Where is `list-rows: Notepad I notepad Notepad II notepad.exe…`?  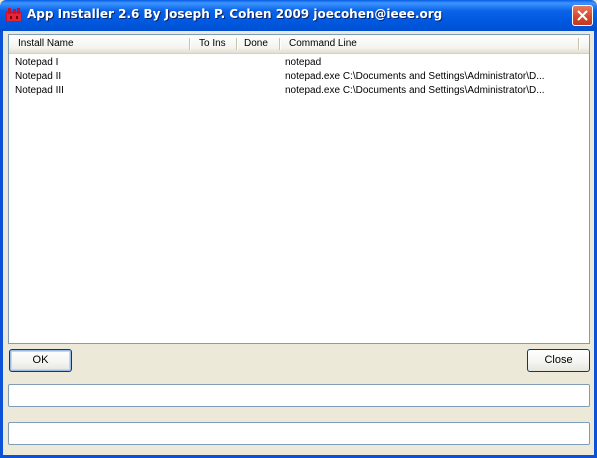
list-rows: Notepad I notepad Notepad II notepad.exe… is located at coordinates (299, 77).